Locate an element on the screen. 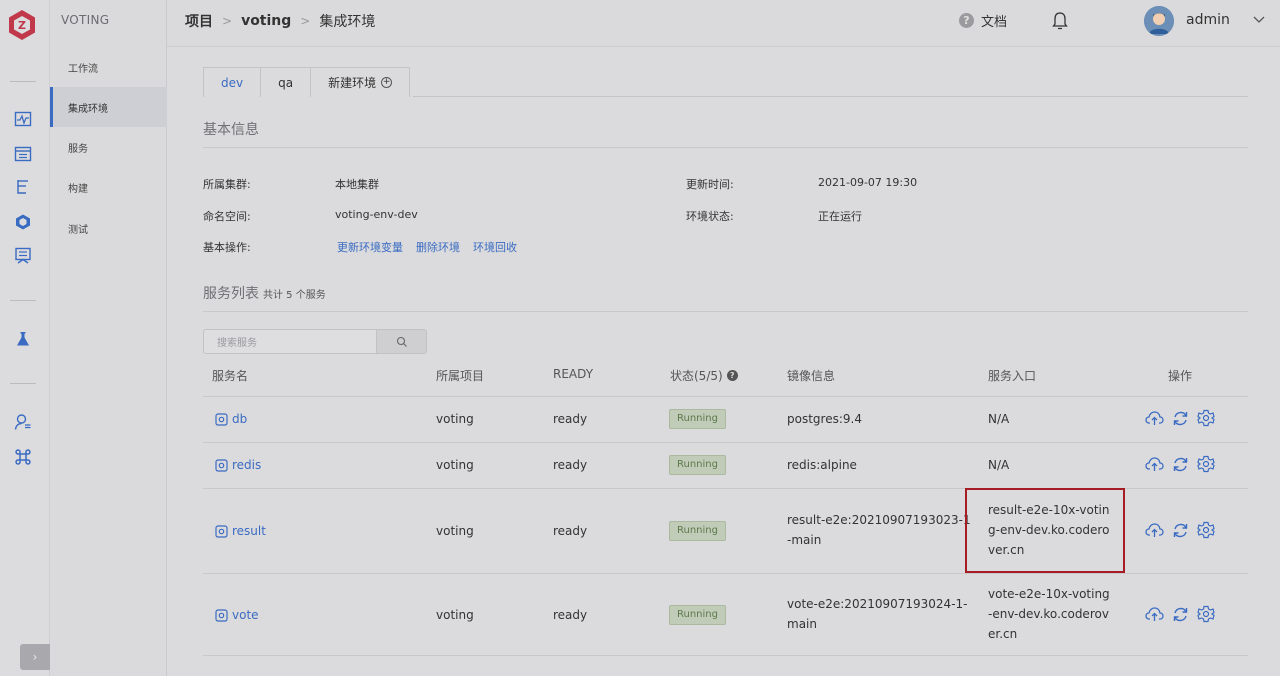 This screenshot has width=1280, height=676. col-status: 状态(5/5)? is located at coordinates (704, 375).